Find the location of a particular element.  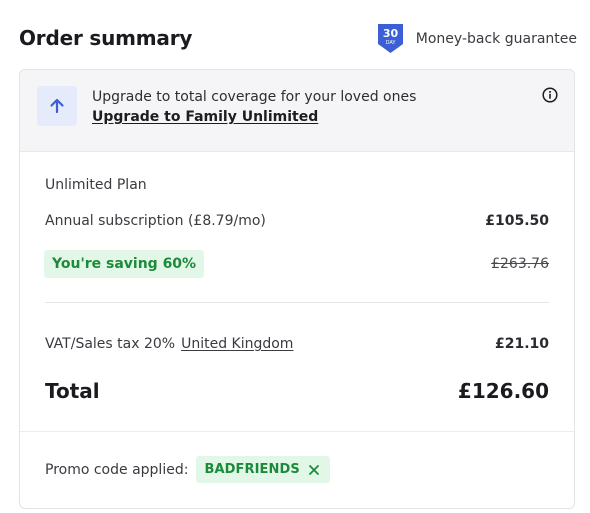

tax-row: VAT/Sales tax 20% United Kingdom £21.10 is located at coordinates (297, 344).